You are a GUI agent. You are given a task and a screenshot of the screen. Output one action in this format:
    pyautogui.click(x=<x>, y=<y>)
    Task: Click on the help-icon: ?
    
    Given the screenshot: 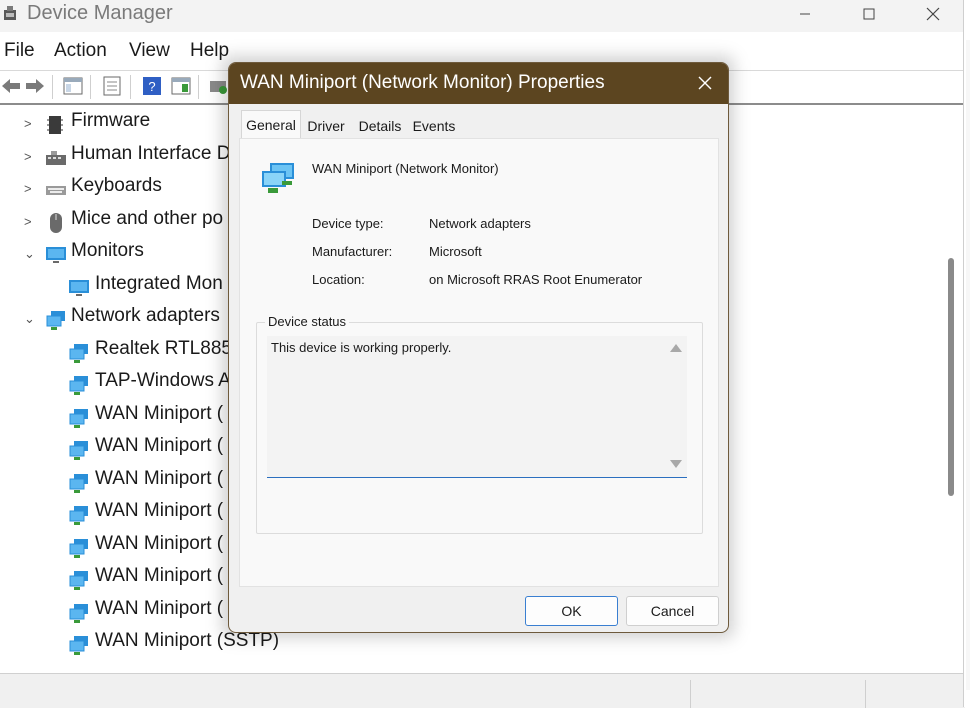 What is the action you would take?
    pyautogui.click(x=152, y=86)
    